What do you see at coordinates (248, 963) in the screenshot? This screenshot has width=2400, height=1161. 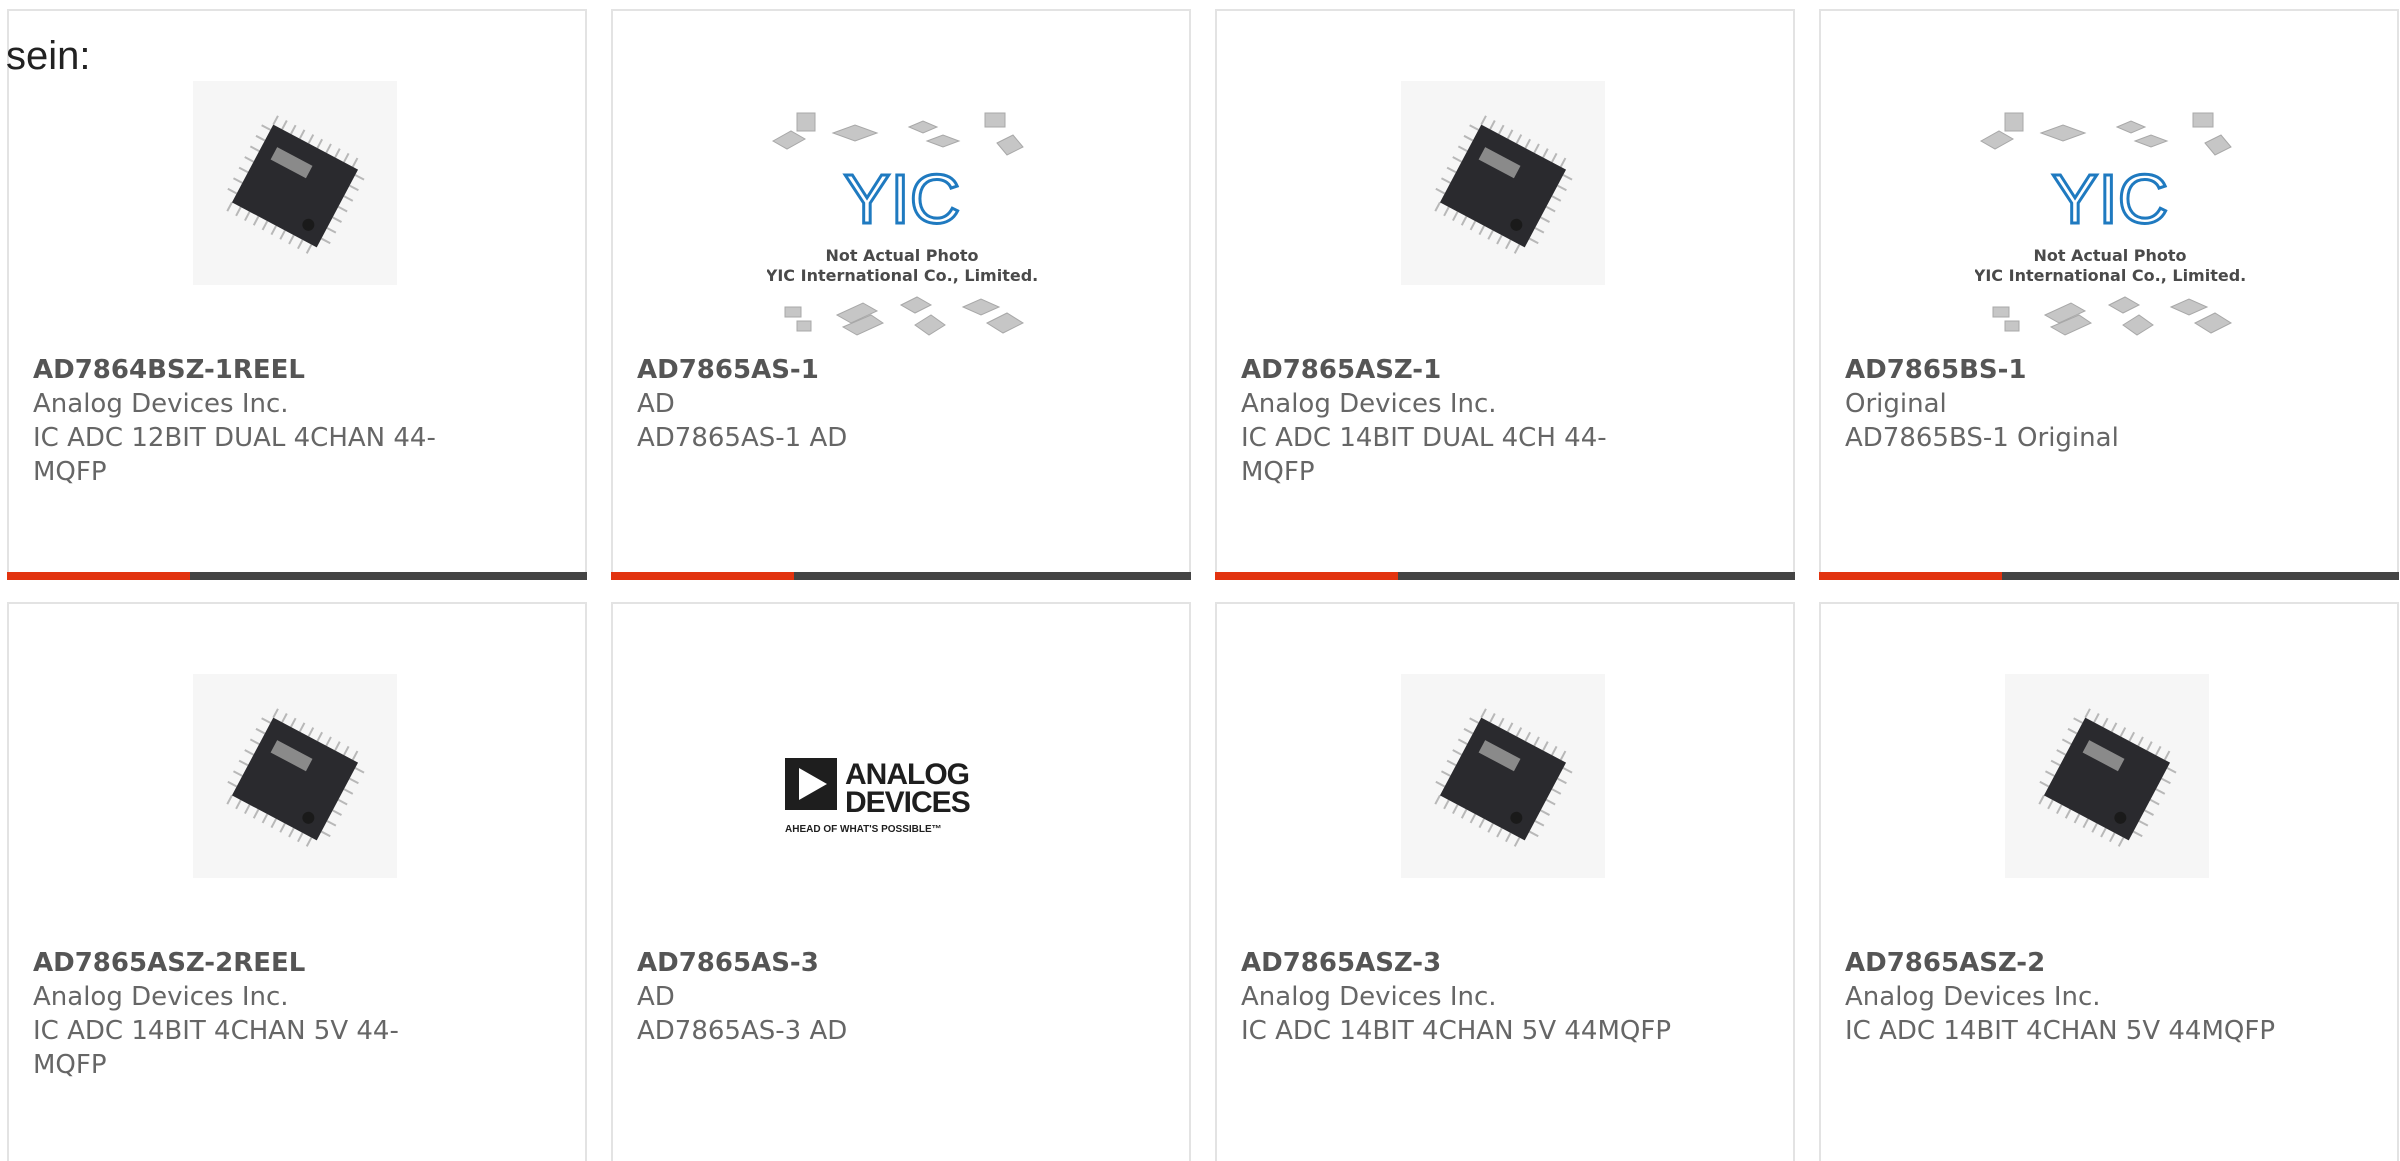 I see `product-part-number: AD7865ASZ-2REEL` at bounding box center [248, 963].